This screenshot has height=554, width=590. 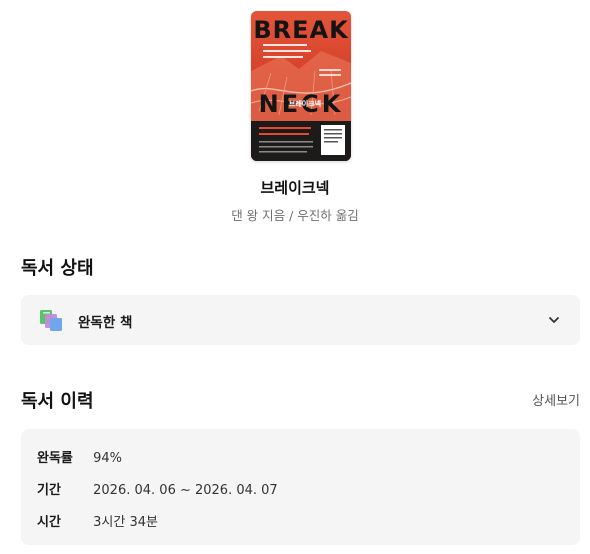 I want to click on reading-status-value: 완독한 책, so click(x=105, y=323).